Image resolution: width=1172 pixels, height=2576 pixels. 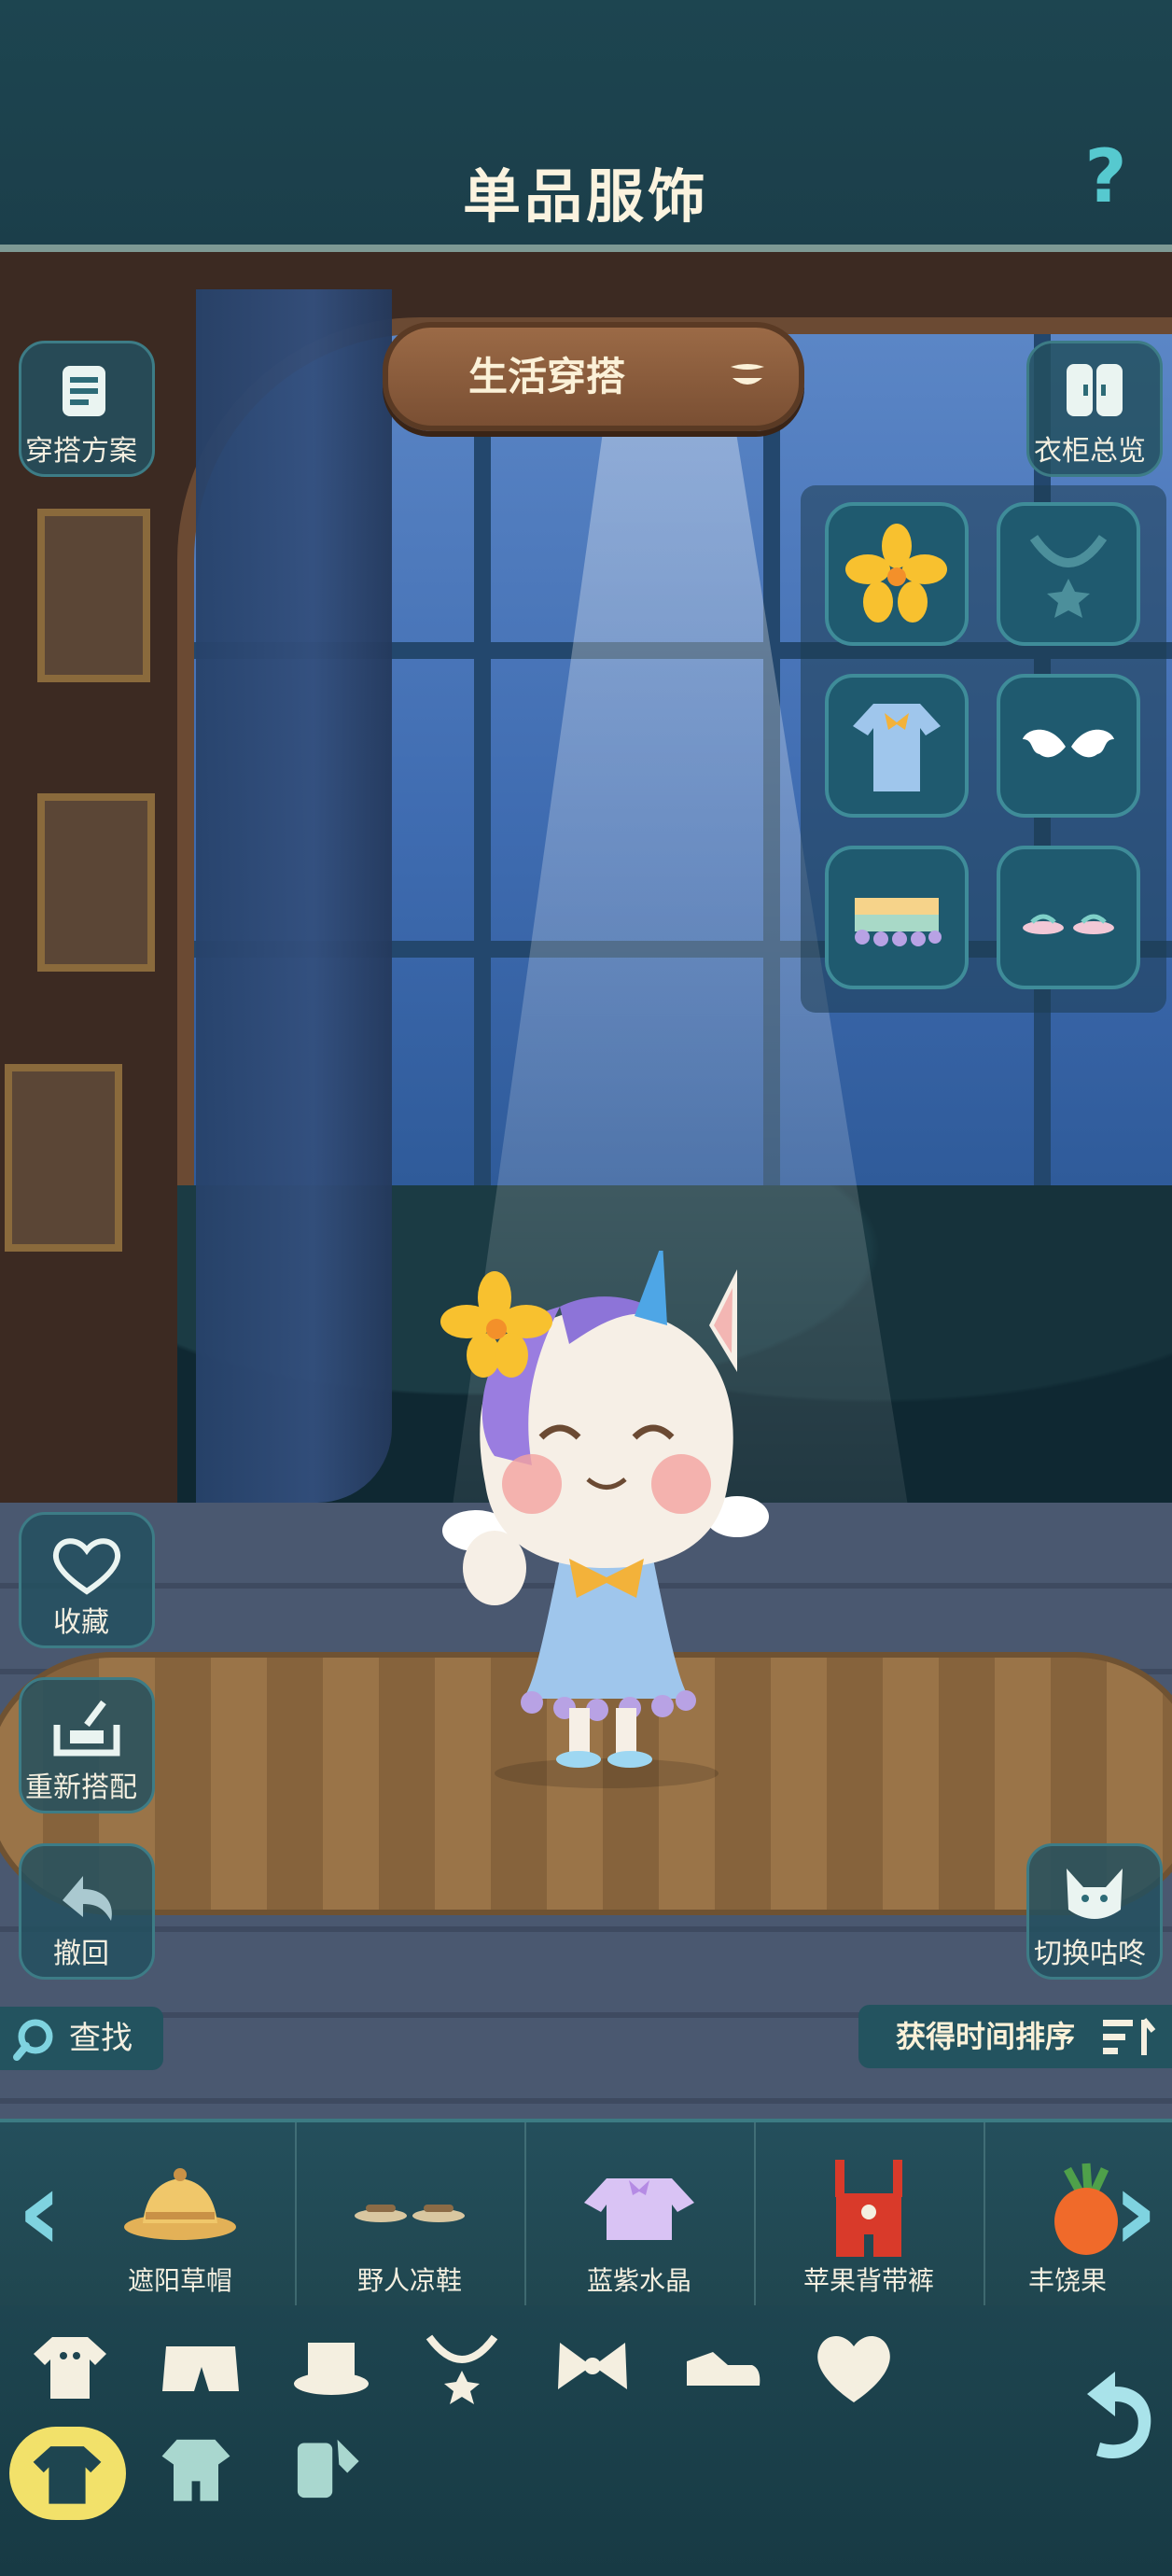 What do you see at coordinates (586, 248) in the screenshot?
I see `header-divider` at bounding box center [586, 248].